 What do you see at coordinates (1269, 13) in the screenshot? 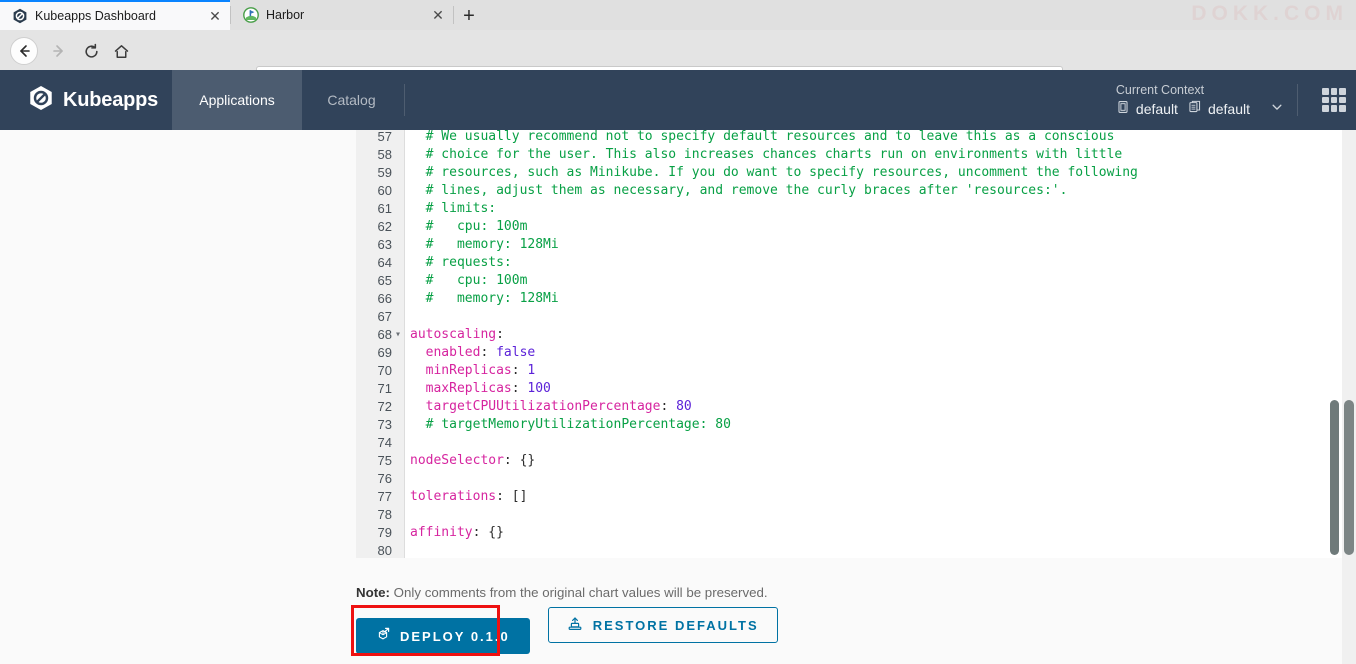
I see `watermark: DOKK.COM` at bounding box center [1269, 13].